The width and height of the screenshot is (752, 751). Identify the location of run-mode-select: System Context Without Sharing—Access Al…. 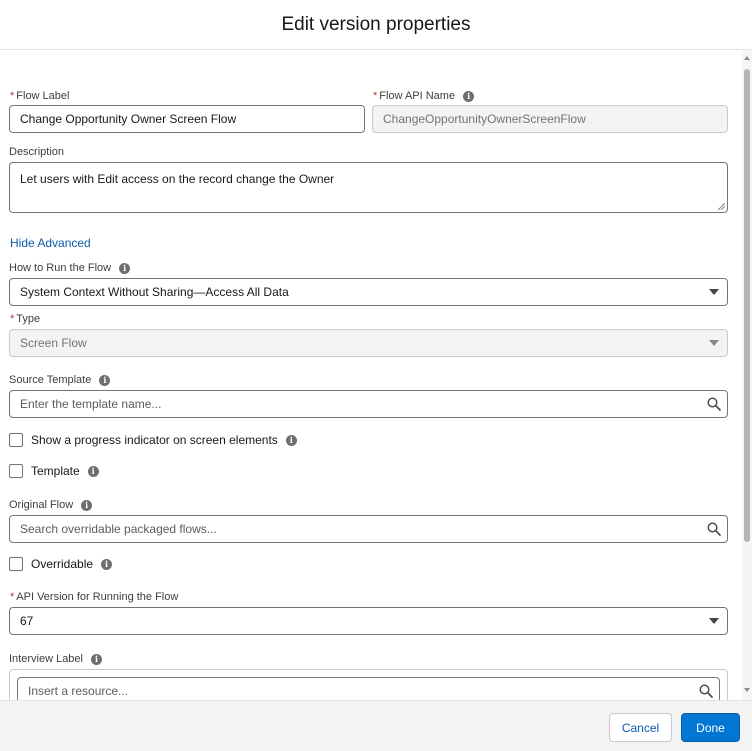
(368, 292).